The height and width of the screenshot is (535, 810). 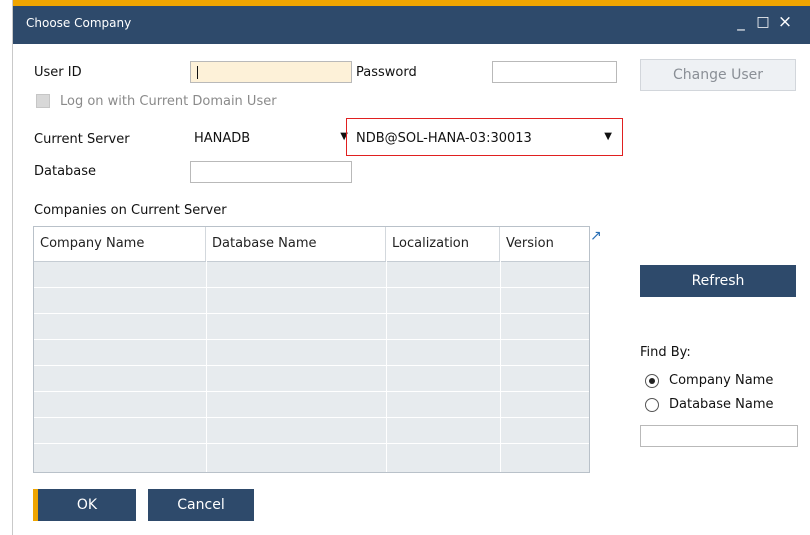 What do you see at coordinates (741, 22) in the screenshot?
I see `minimize-icon: _` at bounding box center [741, 22].